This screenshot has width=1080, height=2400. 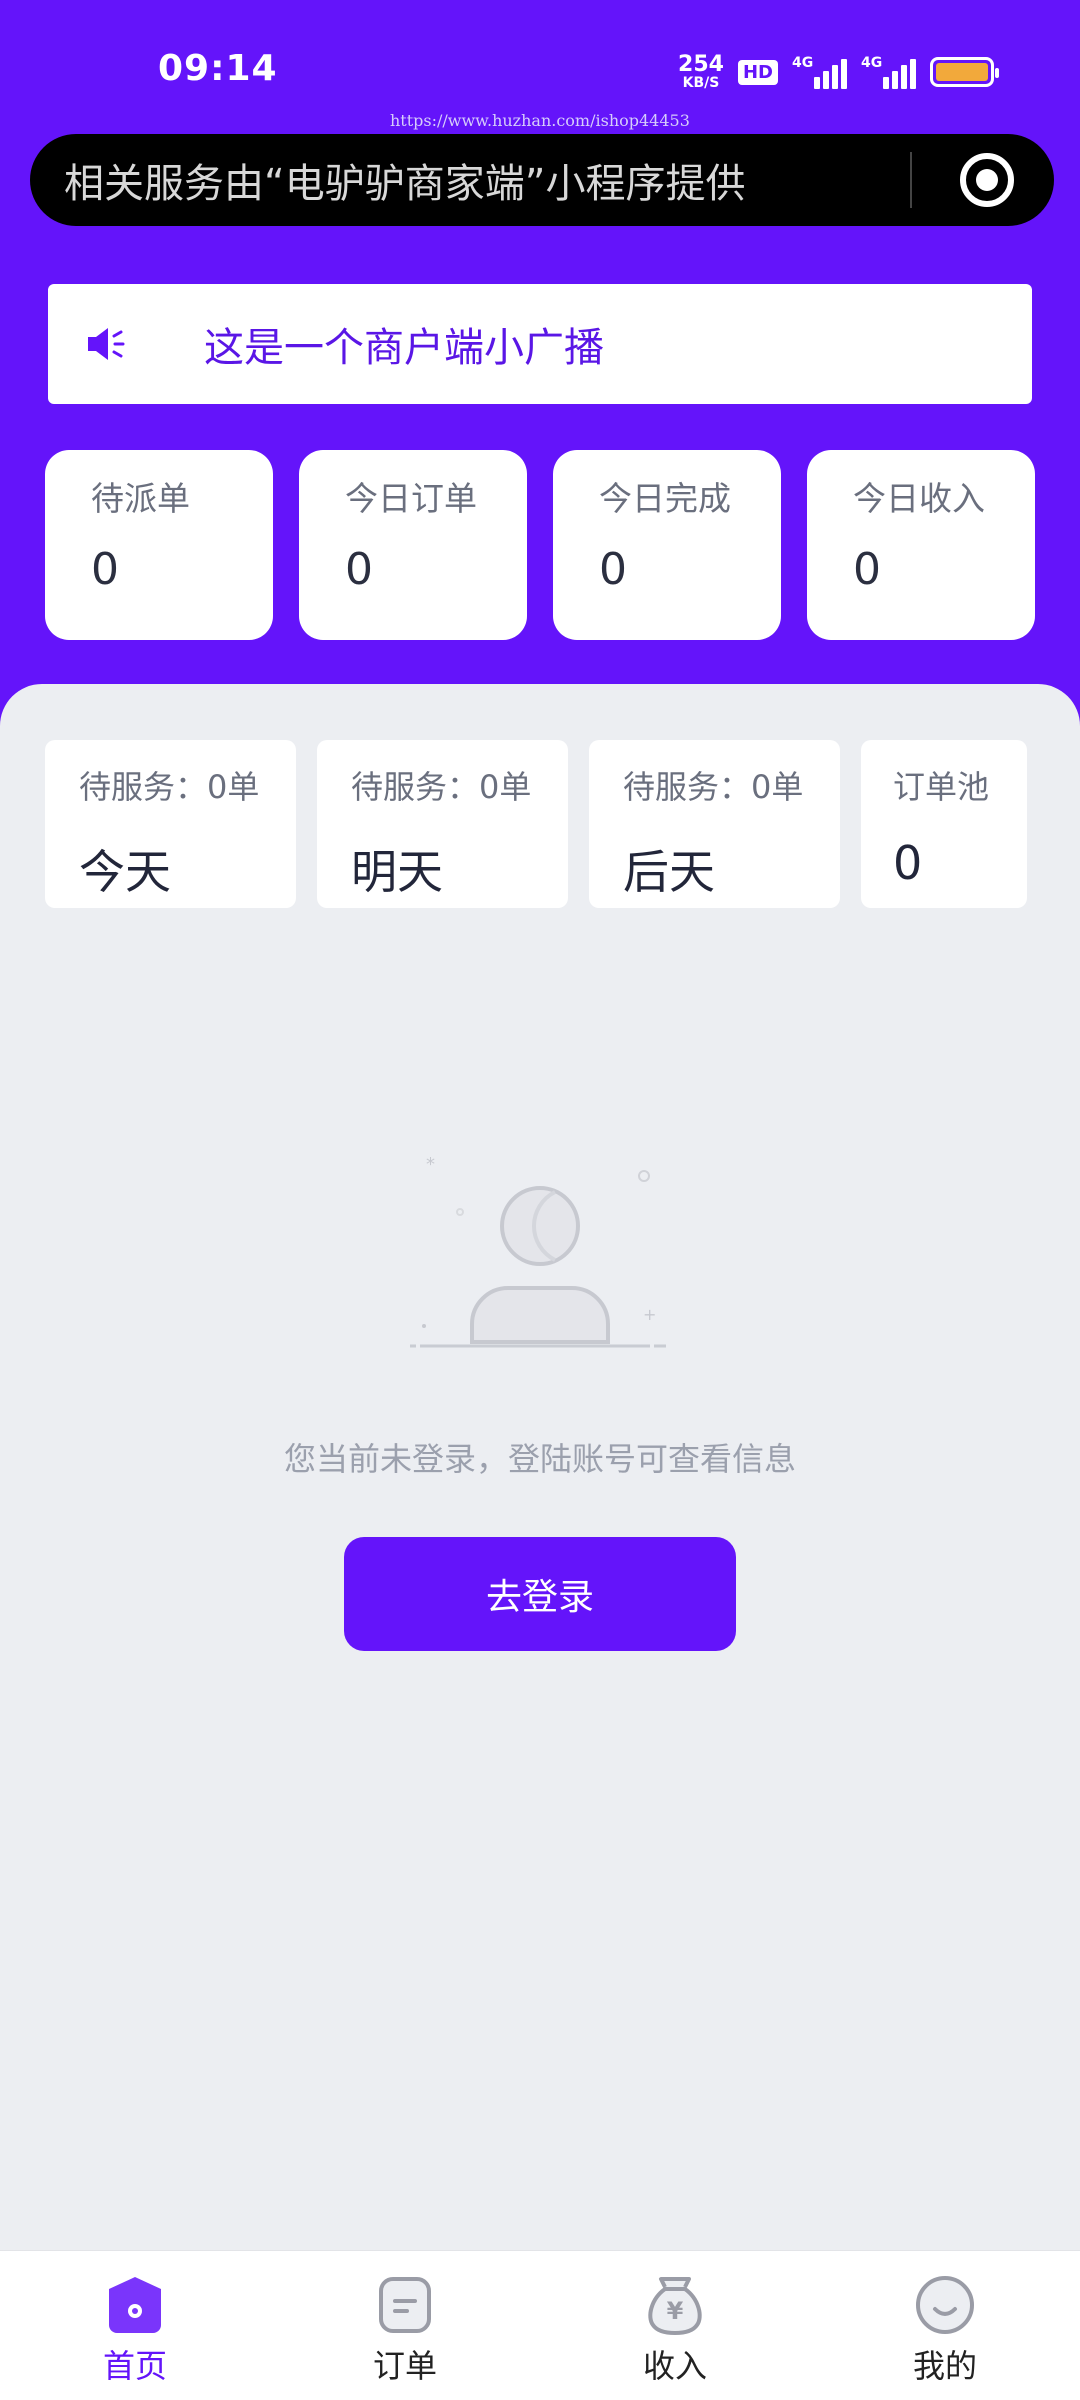 I want to click on schedule-row: 待服务：0单 今天 待服务：0单 明天 待服务：0单 后天 订单池 0, so click(x=540, y=824).